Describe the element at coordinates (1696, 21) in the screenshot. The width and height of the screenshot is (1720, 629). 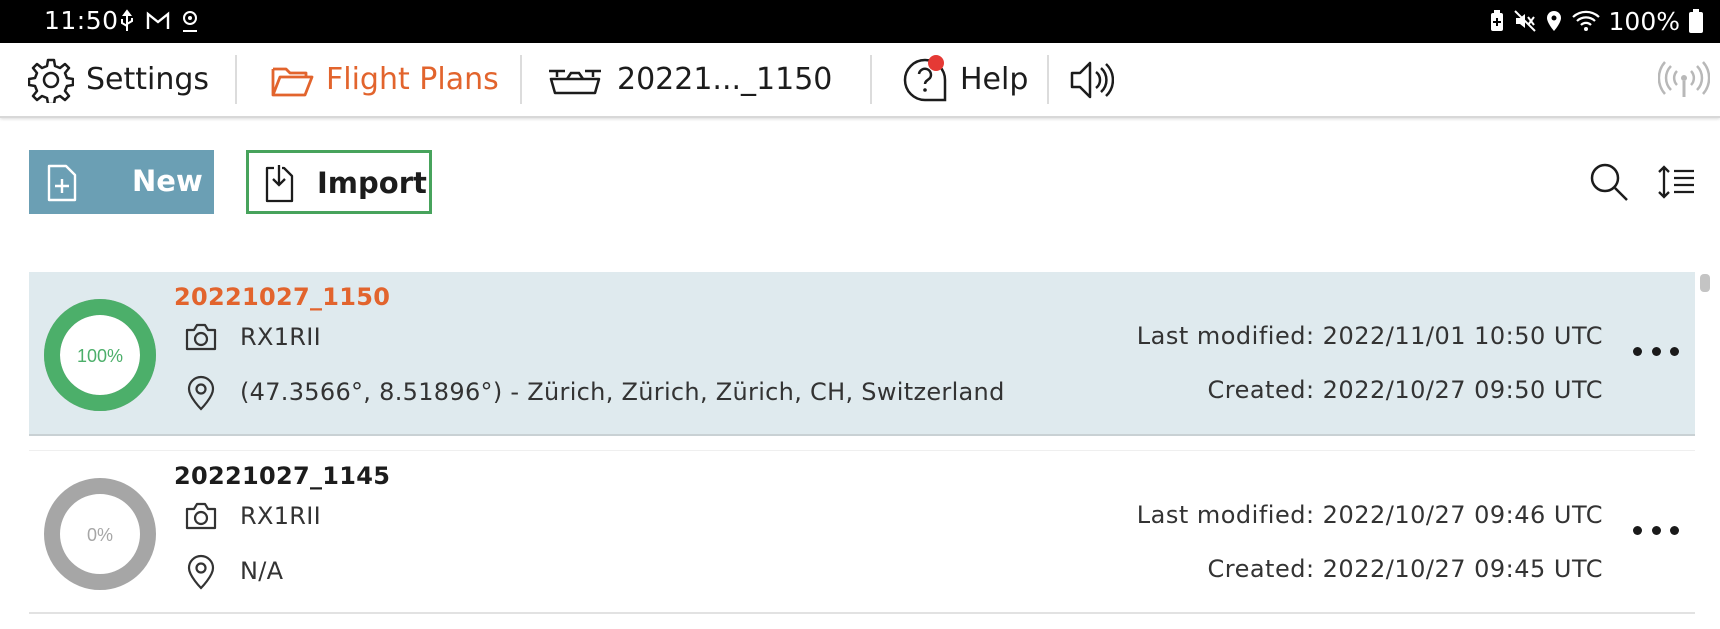
I see `battery-icon` at that location.